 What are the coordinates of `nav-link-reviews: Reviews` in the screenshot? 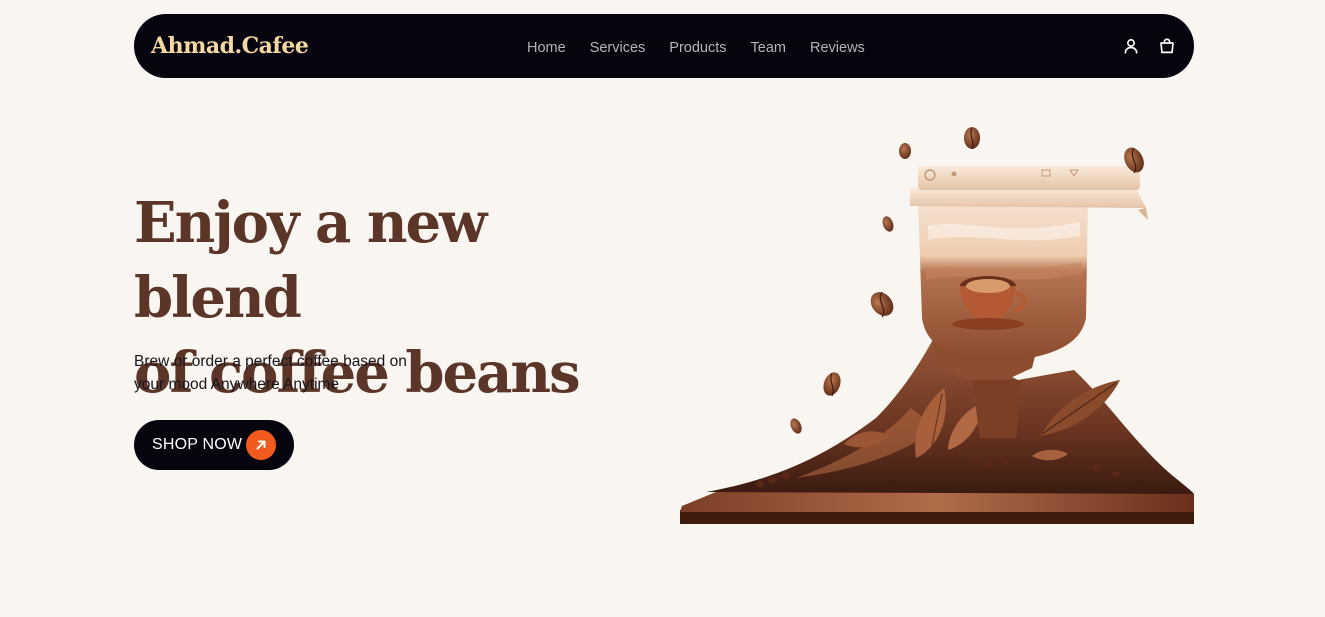 It's located at (837, 48).